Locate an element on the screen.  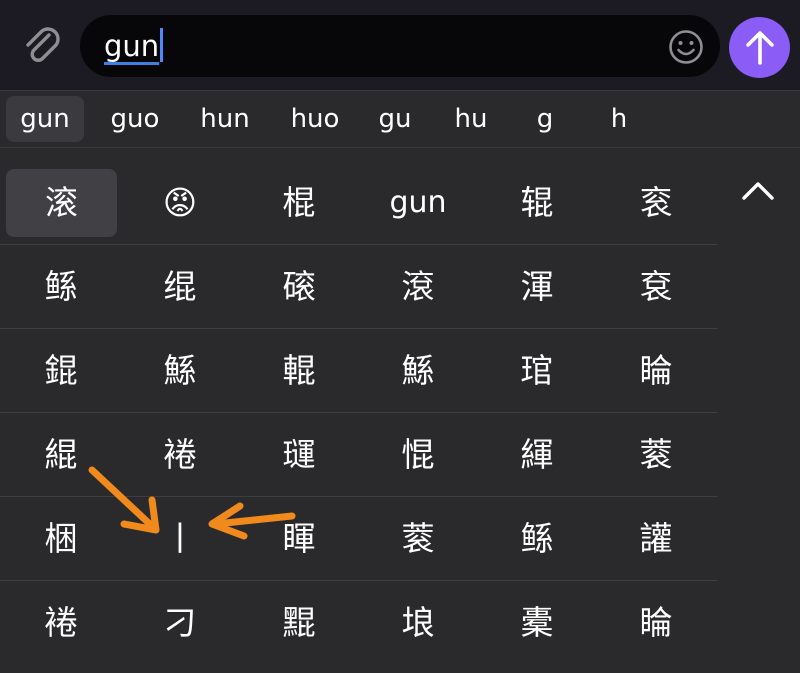
candidate-cell: 绲 is located at coordinates (180, 287).